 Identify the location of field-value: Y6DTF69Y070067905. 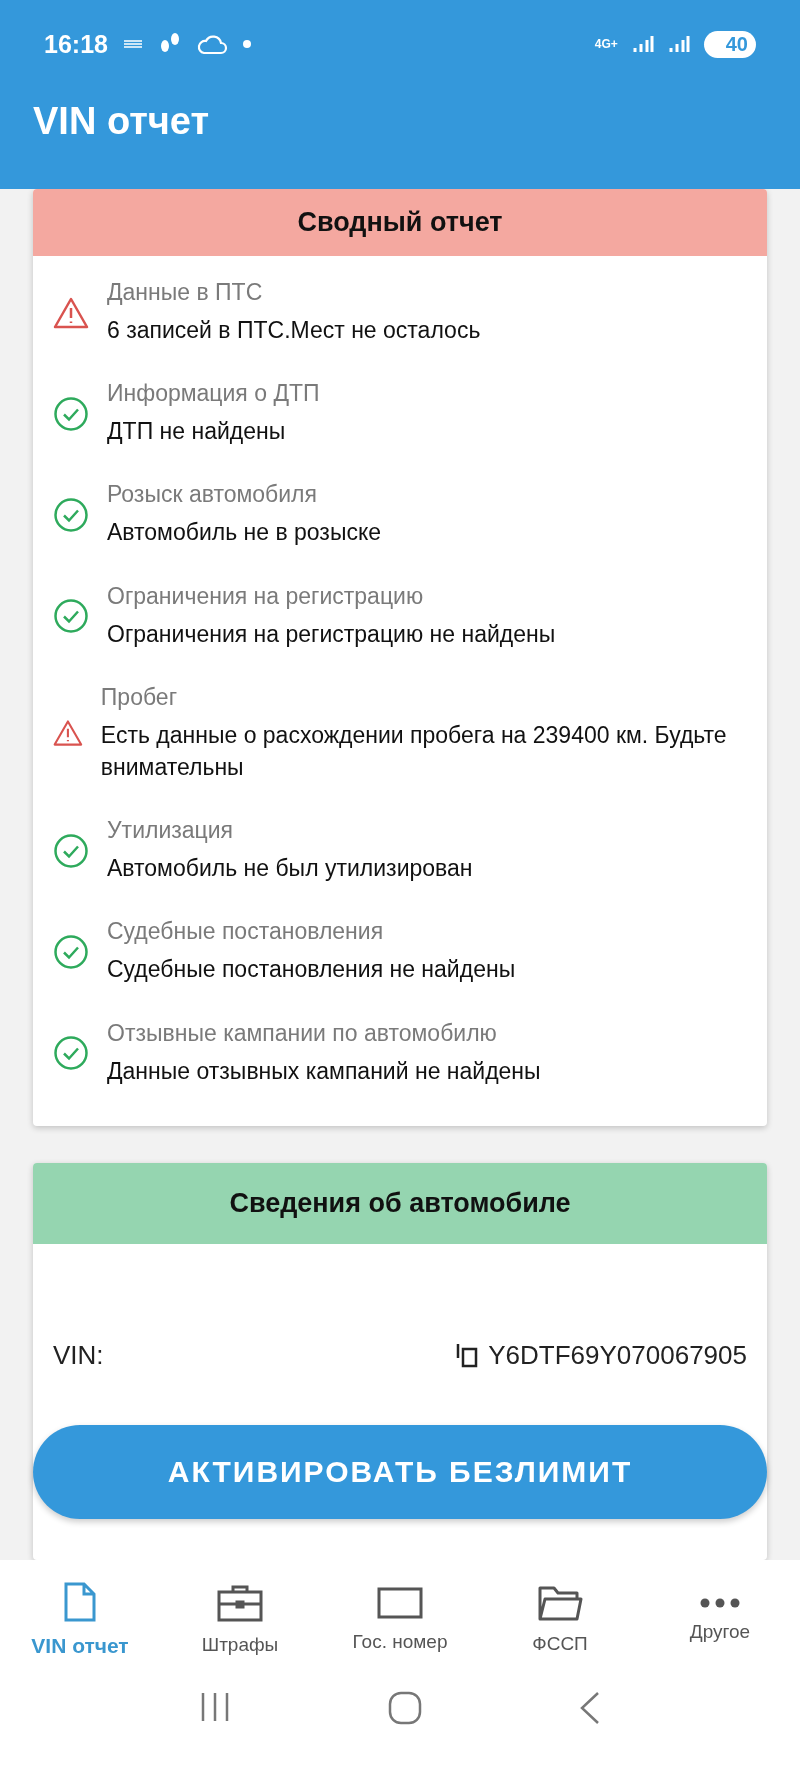
(617, 1355).